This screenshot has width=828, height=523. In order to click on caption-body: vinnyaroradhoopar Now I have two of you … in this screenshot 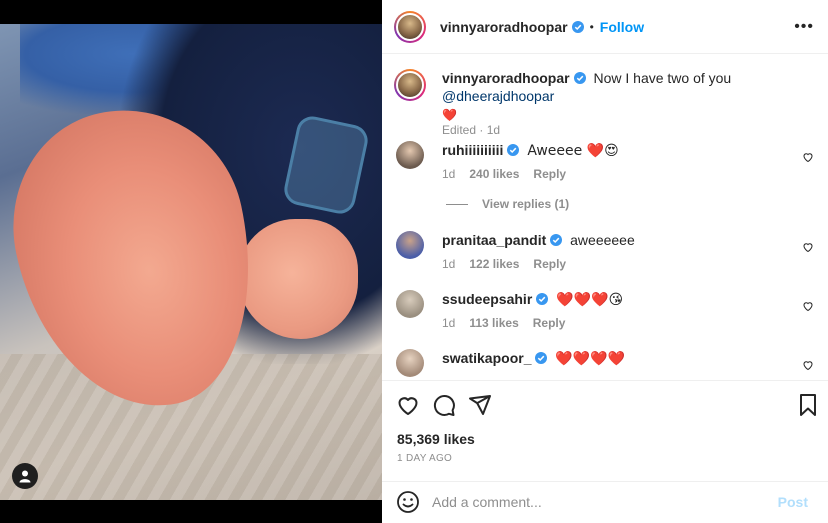, I will do `click(622, 96)`.